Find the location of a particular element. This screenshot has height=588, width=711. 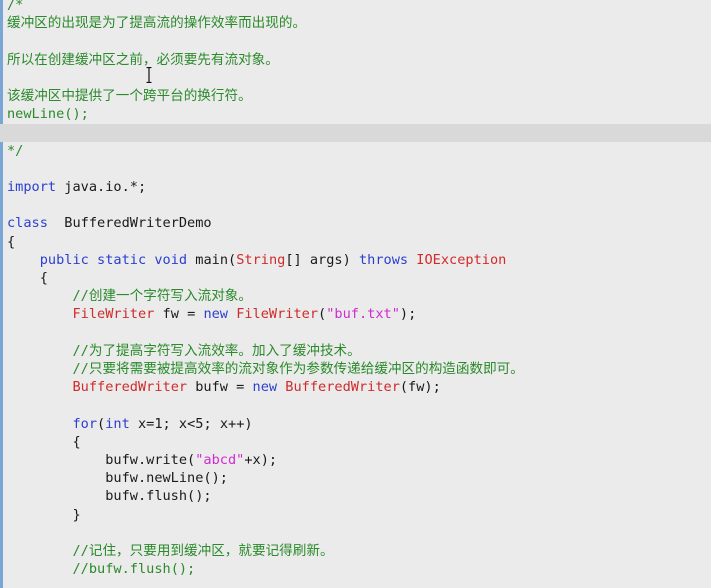

code-line: //只要将需要被提高效率的流对象作为参数传递给缓冲区的构造函数即可。 is located at coordinates (265, 369).